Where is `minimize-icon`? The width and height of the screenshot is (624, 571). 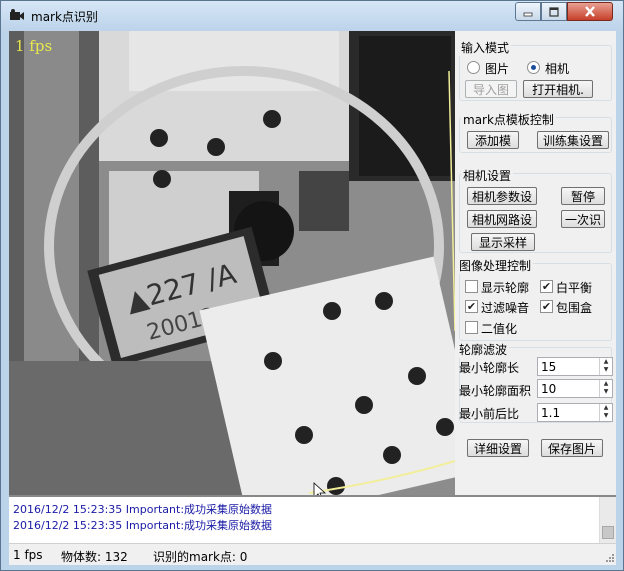
minimize-icon is located at coordinates (528, 14).